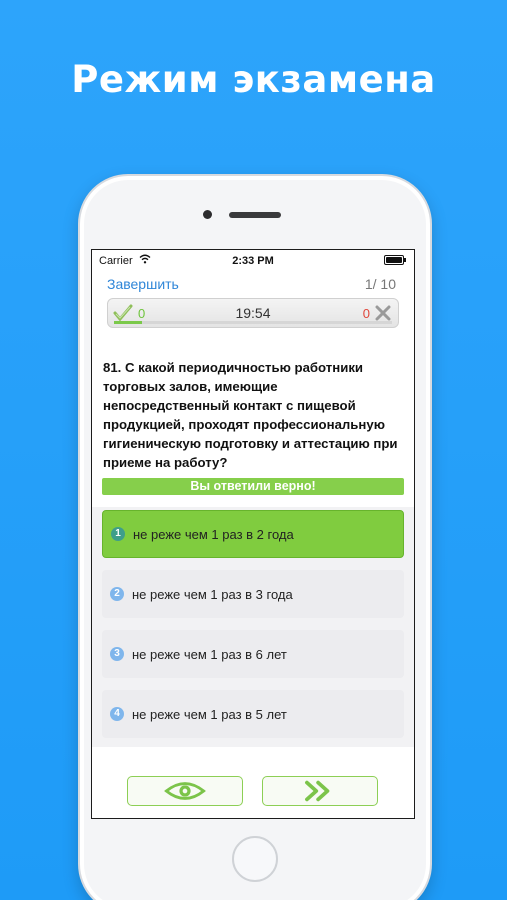 The width and height of the screenshot is (507, 900). I want to click on answer-text: не реже чем 1 раз в 3 года, so click(212, 594).